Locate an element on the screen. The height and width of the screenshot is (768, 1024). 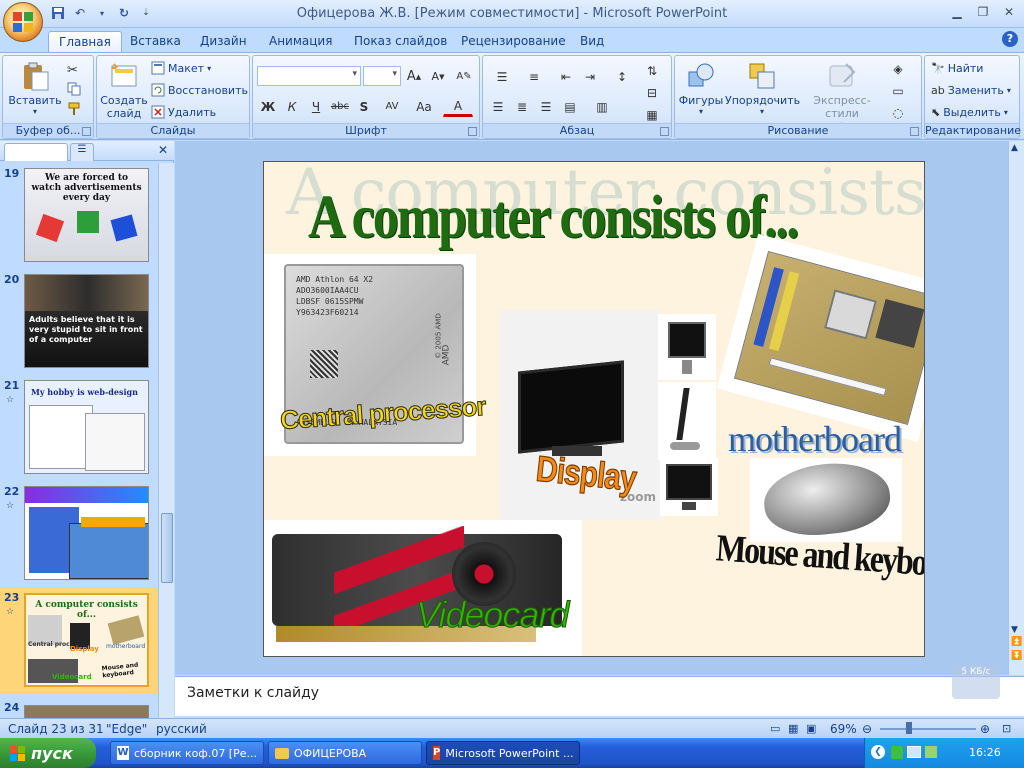
thumbnail-item: 21 ☆ My hobby is web-design is located at coordinates (79, 426).